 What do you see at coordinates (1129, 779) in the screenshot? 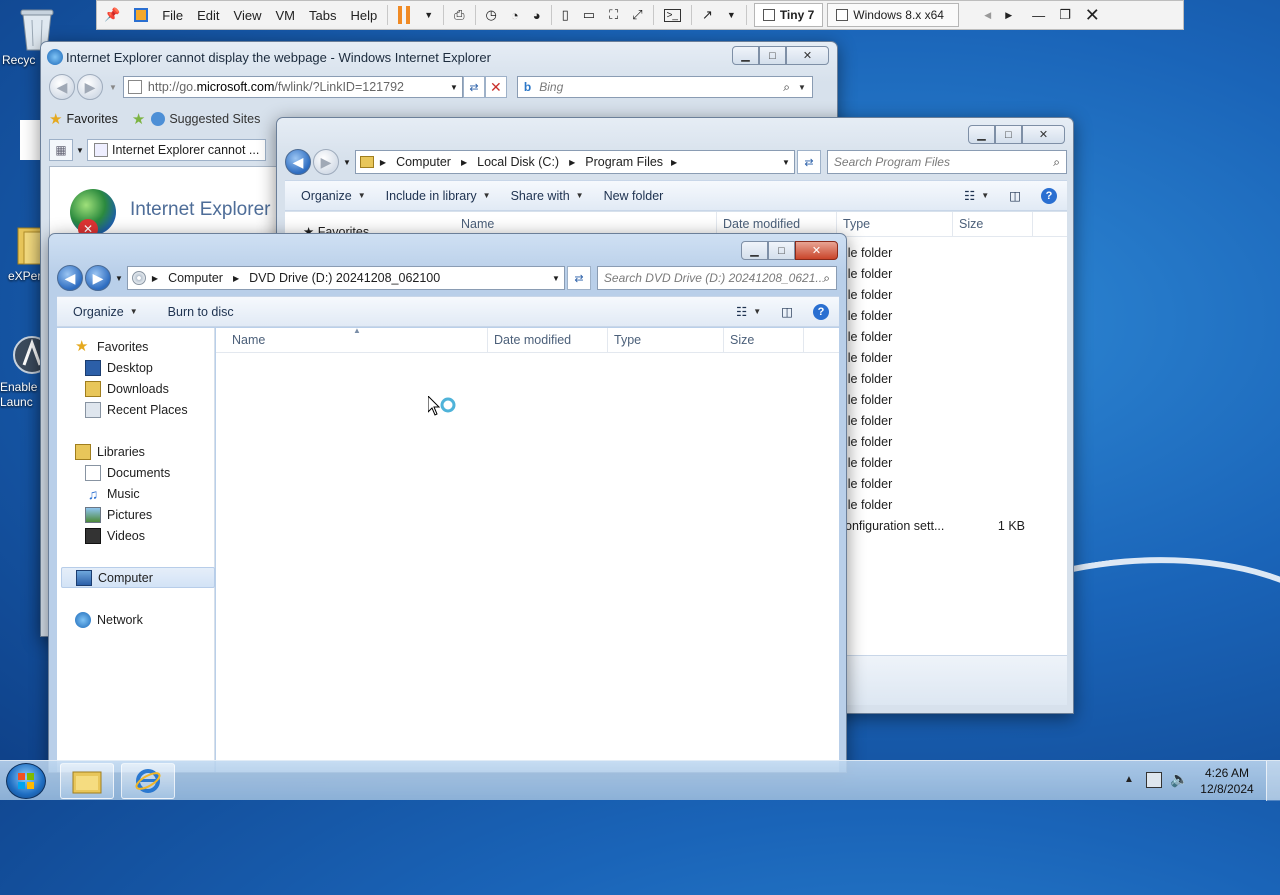
I see `show-hidden-icons-button: ▲` at bounding box center [1129, 779].